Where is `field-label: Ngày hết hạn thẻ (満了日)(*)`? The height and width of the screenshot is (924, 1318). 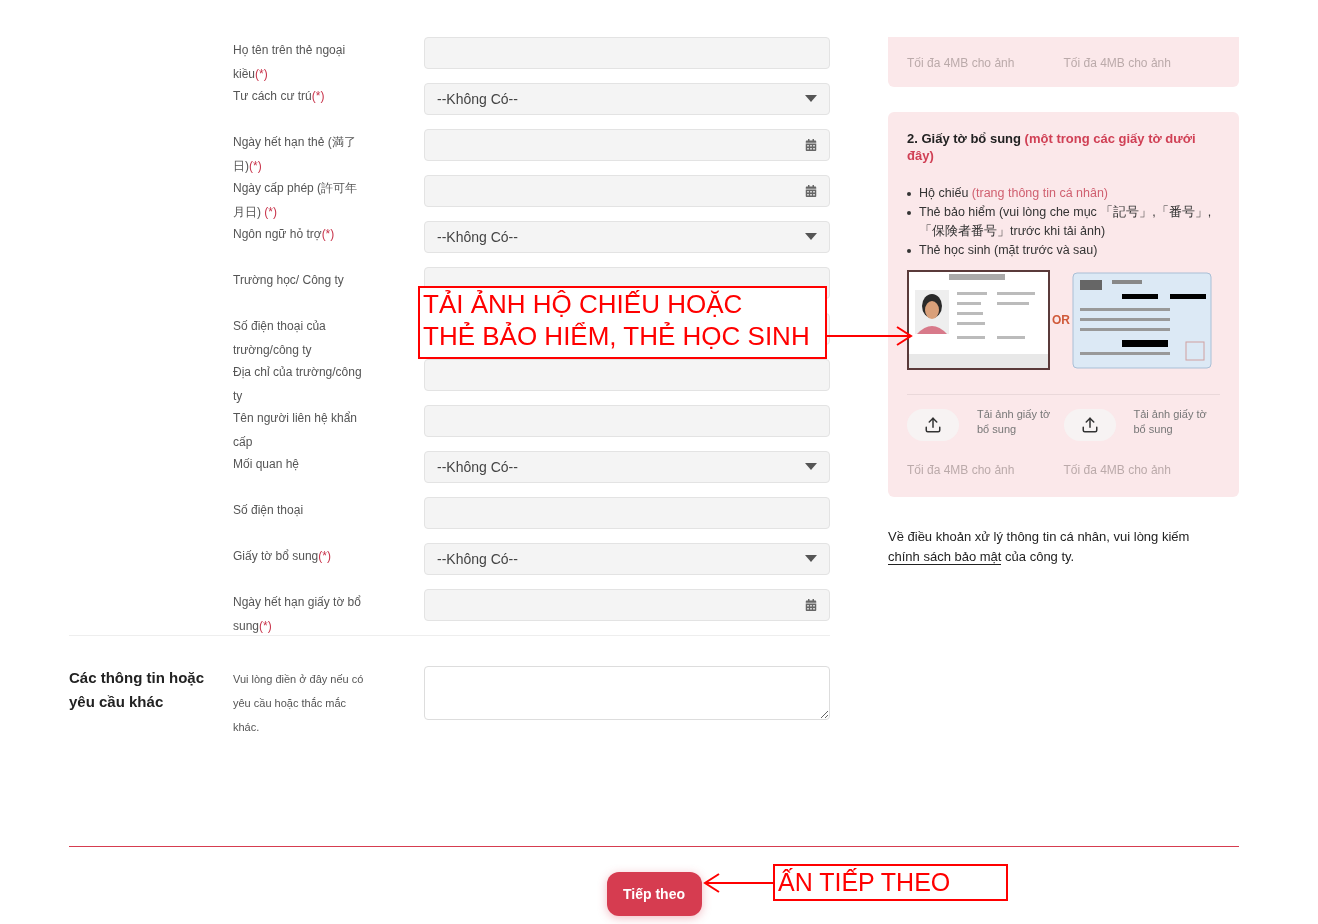
field-label: Ngày hết hạn thẻ (満了日)(*) is located at coordinates (294, 154).